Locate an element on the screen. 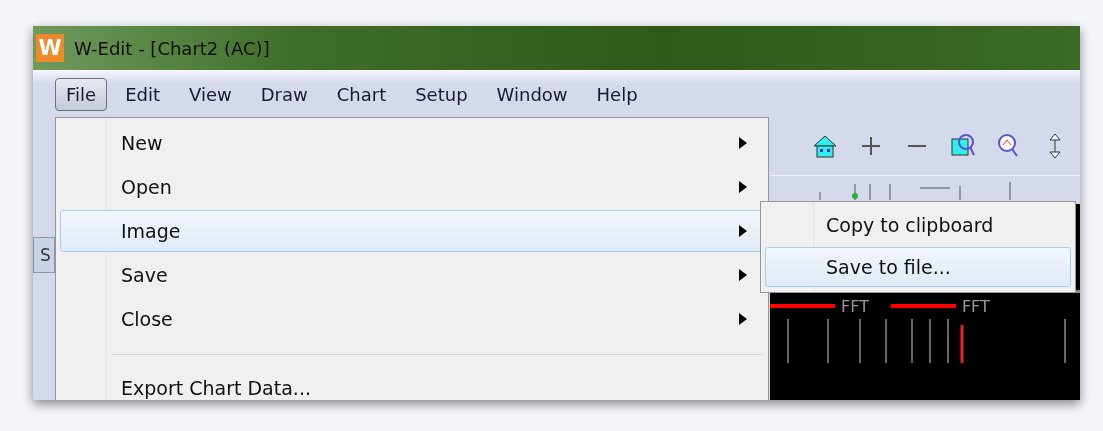  menu-item: Edit is located at coordinates (142, 94).